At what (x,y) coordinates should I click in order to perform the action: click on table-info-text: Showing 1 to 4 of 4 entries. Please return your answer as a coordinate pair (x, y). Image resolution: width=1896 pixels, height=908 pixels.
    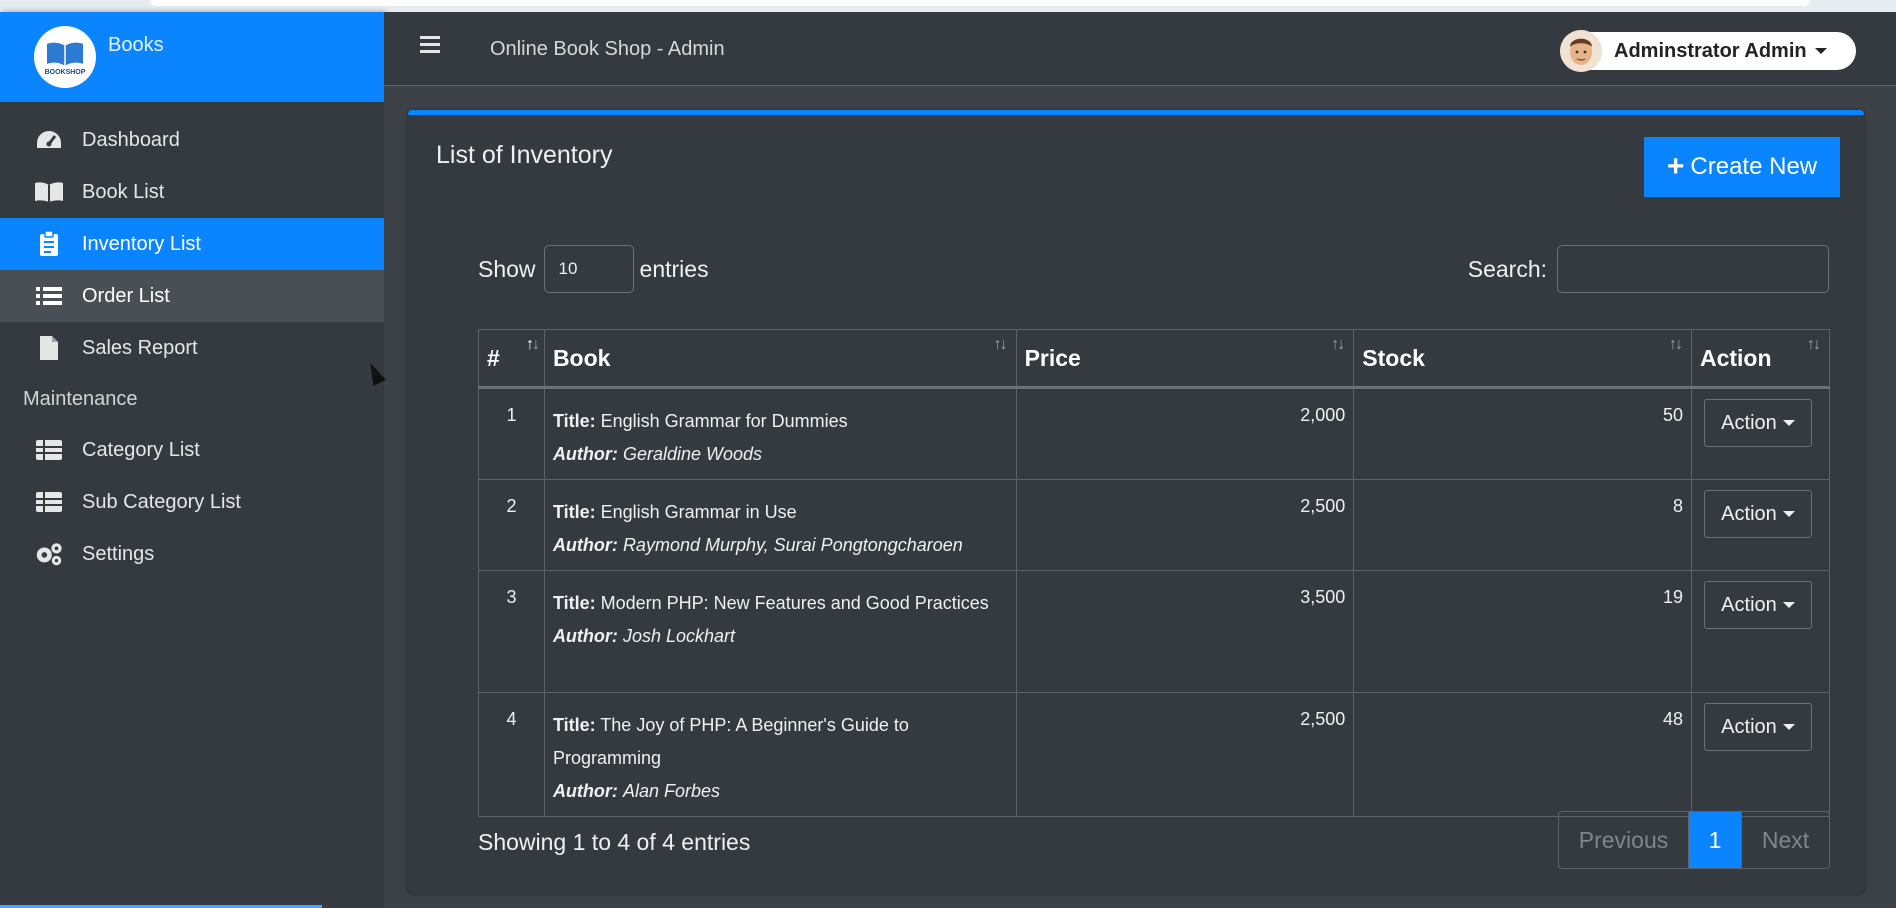
    Looking at the image, I should click on (614, 842).